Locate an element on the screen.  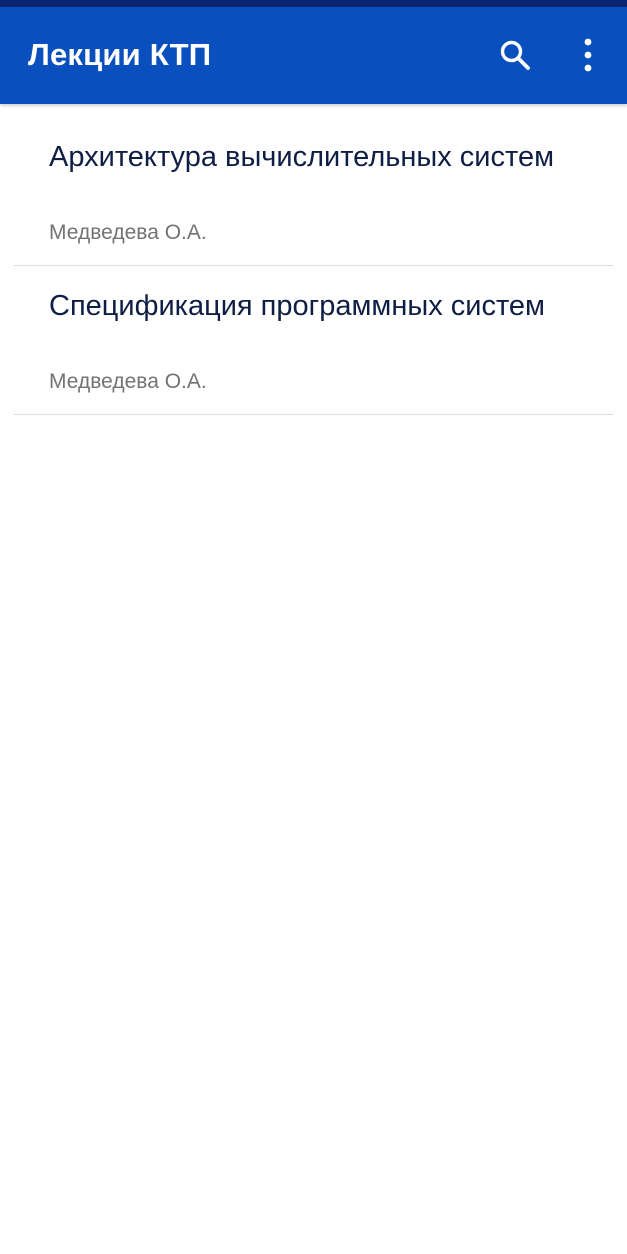
search-icon is located at coordinates (515, 55).